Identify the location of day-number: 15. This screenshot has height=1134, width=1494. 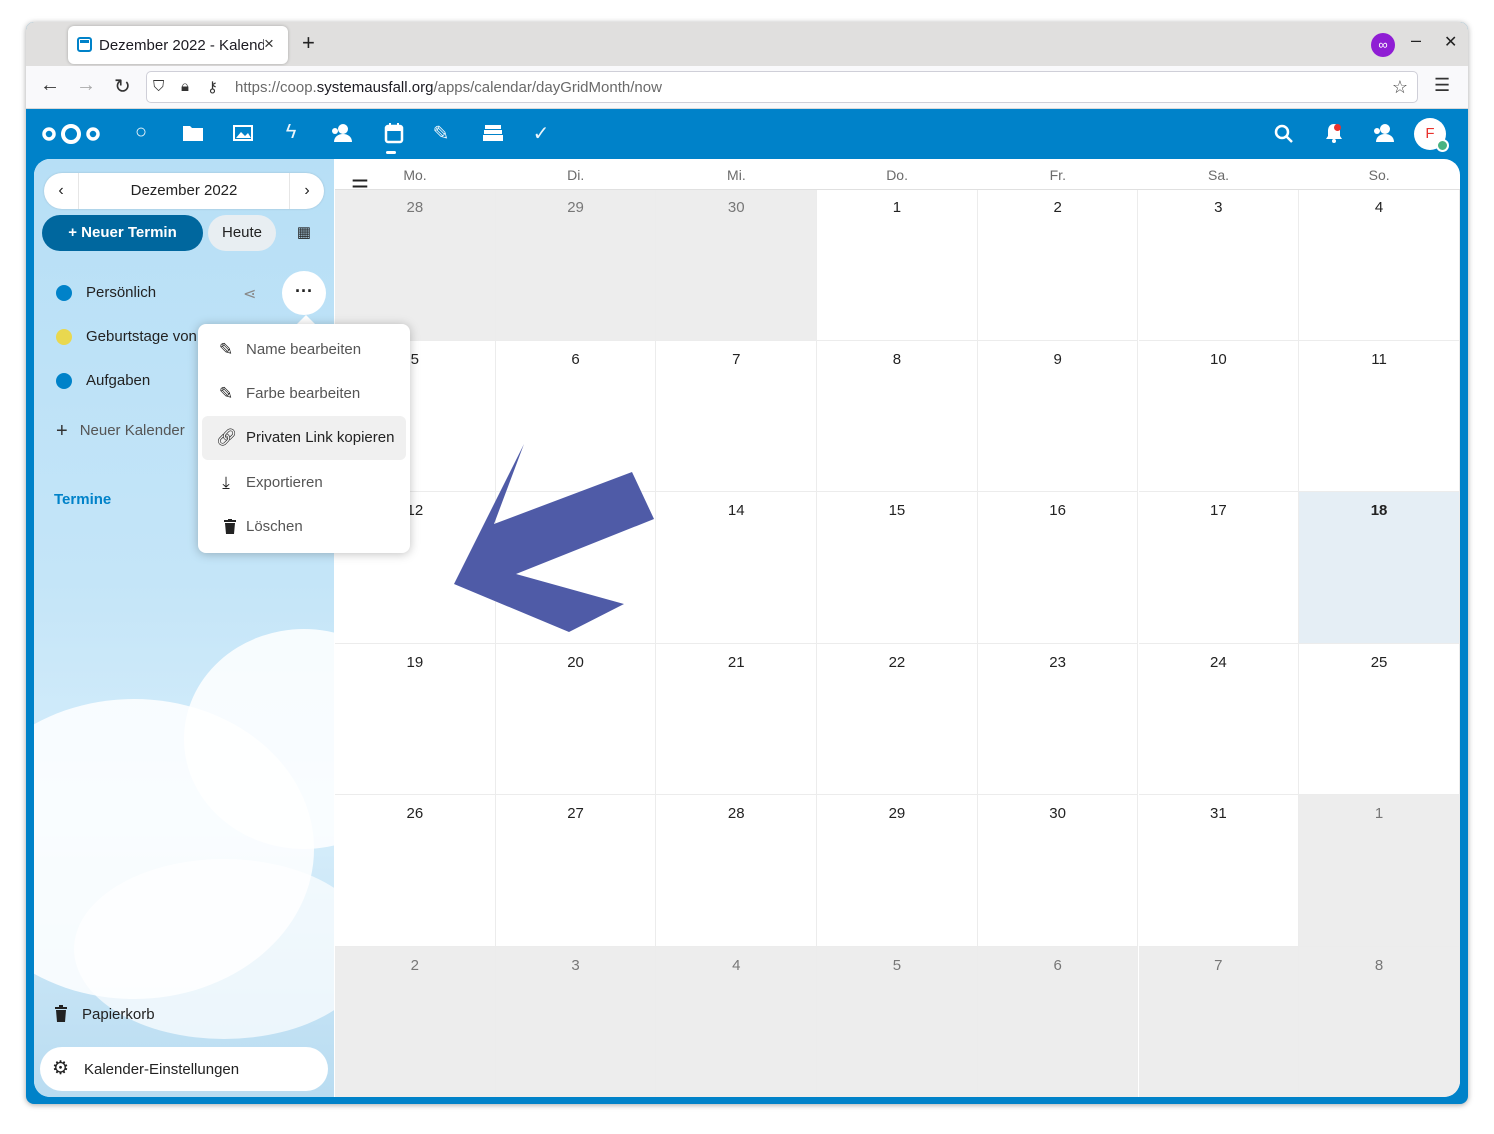
(897, 510).